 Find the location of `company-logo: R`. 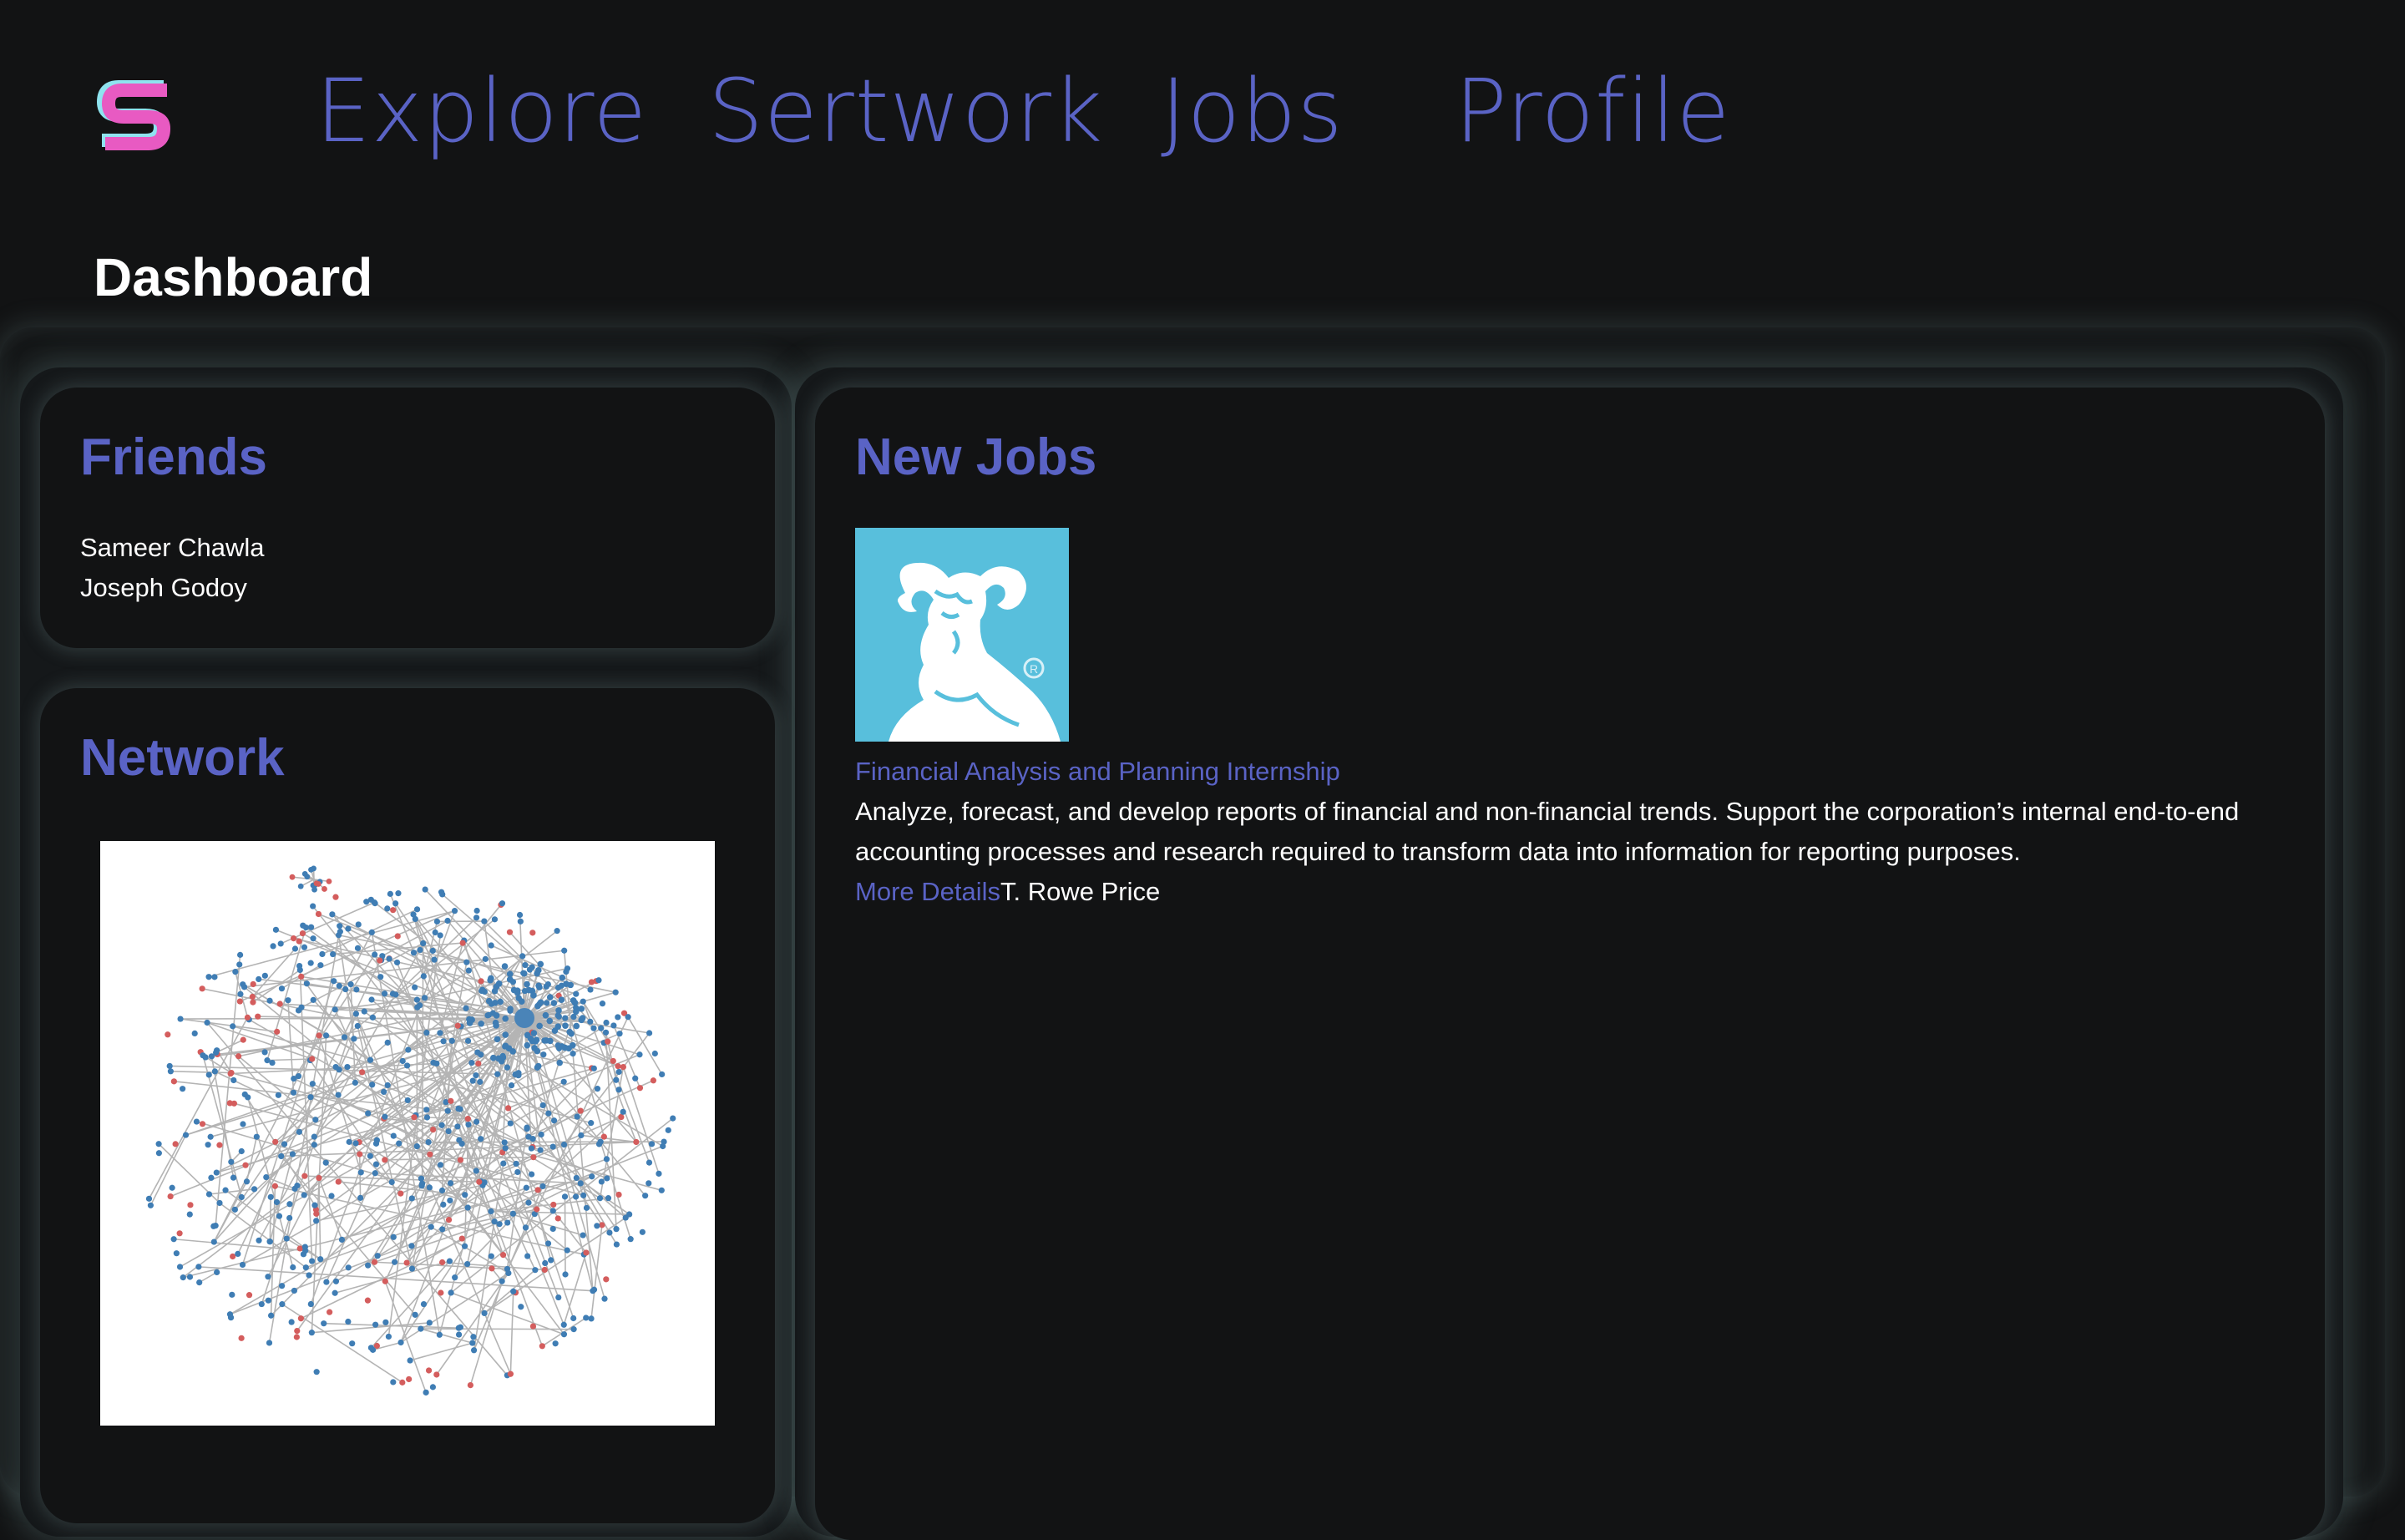

company-logo: R is located at coordinates (962, 635).